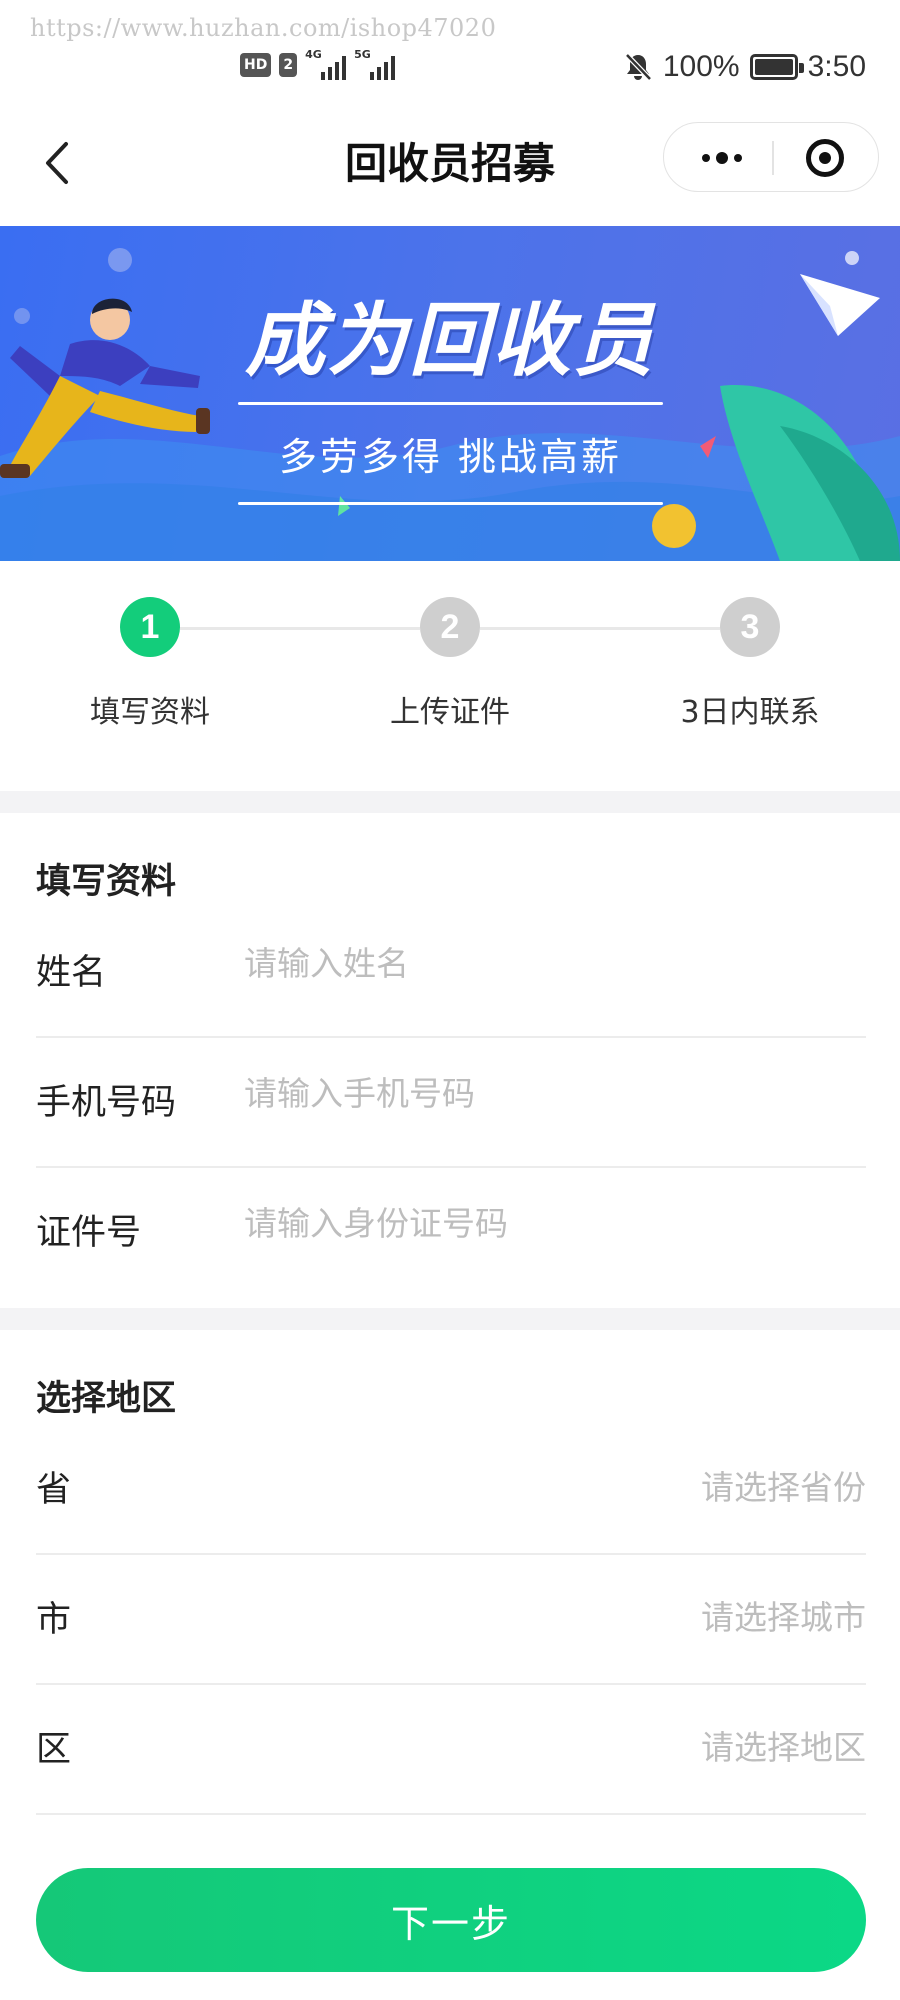 The height and width of the screenshot is (2000, 900). I want to click on status-bar: HD 2 4G 5G 100% 3:50, so click(450, 50).